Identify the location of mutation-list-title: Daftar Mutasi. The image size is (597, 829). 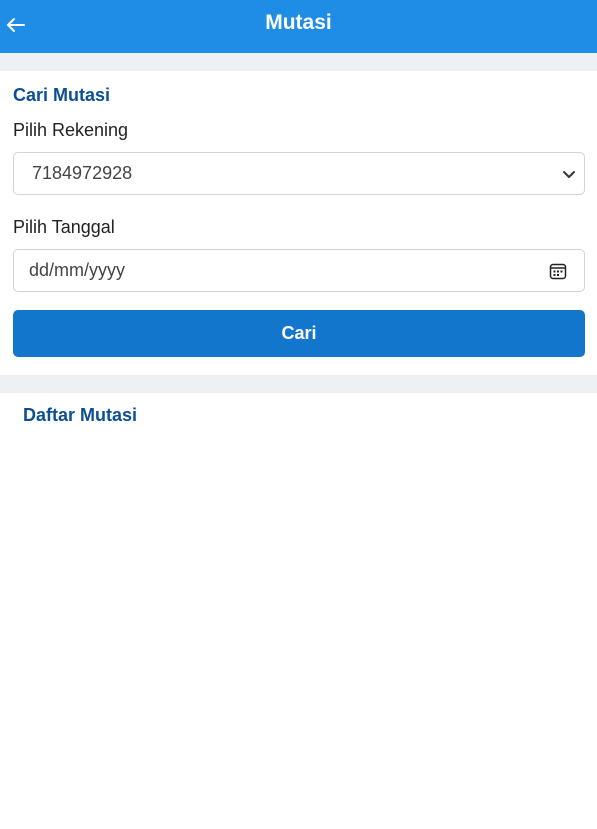
(80, 415).